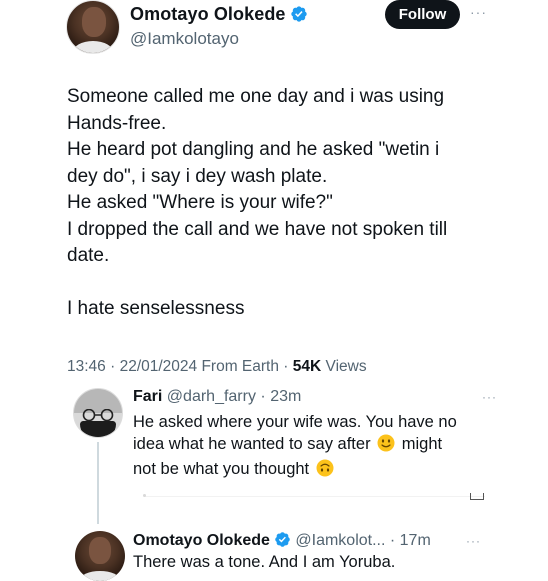 Image resolution: width=548 pixels, height=581 pixels. Describe the element at coordinates (159, 366) in the screenshot. I see `tweet-date: 22/01/2024` at that location.